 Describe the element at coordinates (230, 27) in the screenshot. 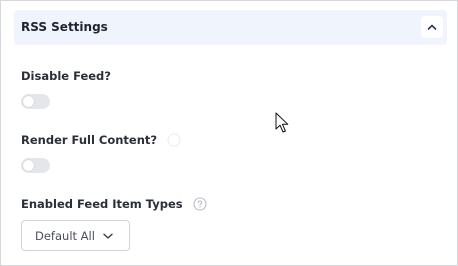

I see `section-header: RSS Settings` at that location.